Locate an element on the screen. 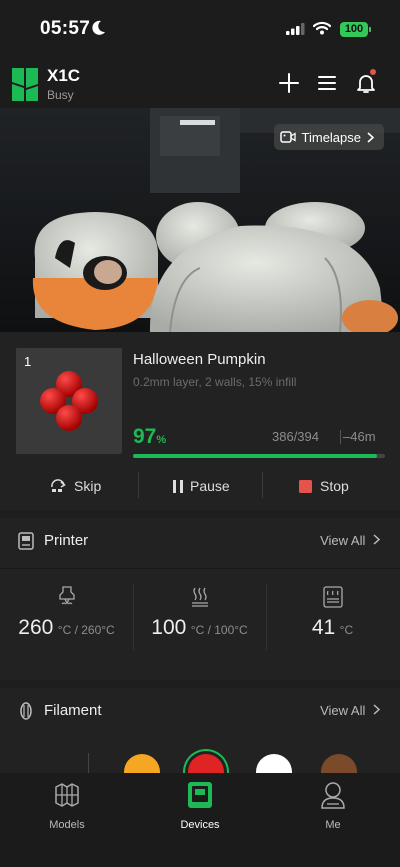 The width and height of the screenshot is (400, 867). notification-badge is located at coordinates (373, 72).